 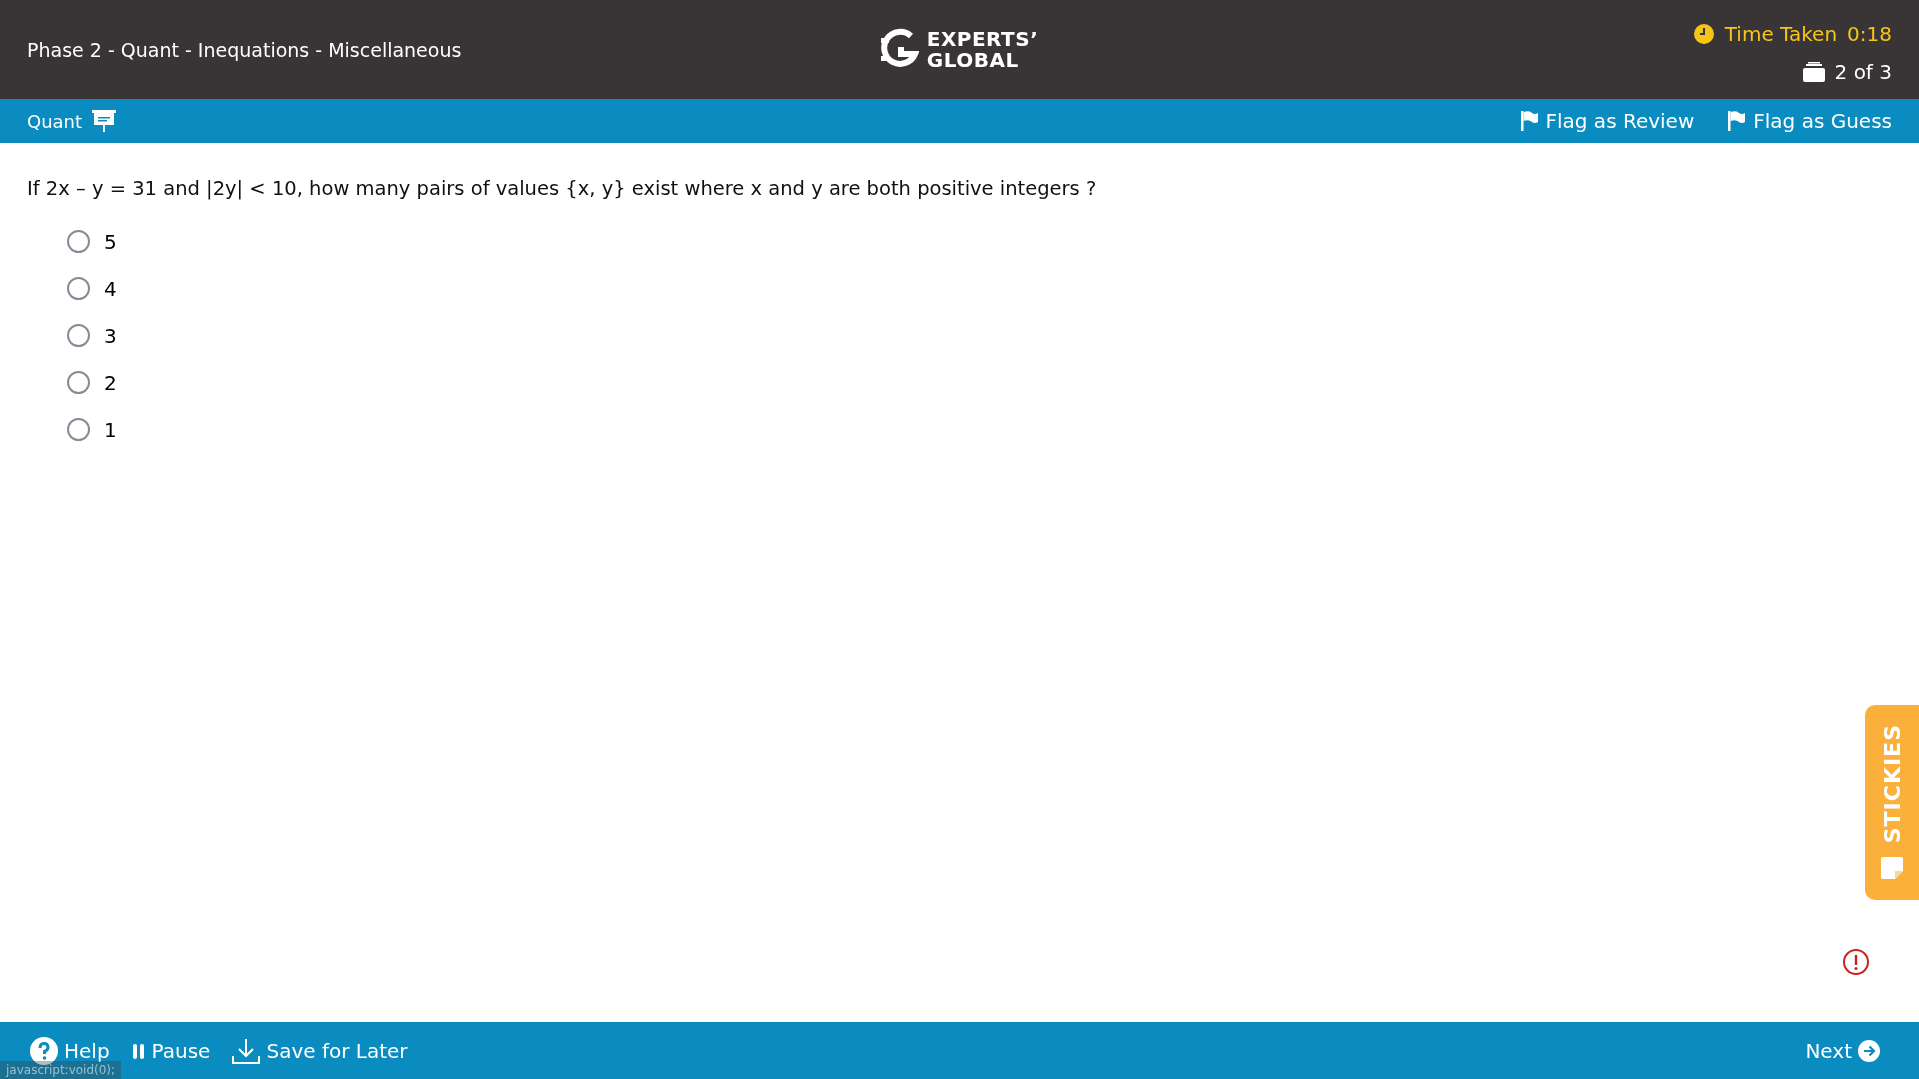 What do you see at coordinates (982, 39) in the screenshot?
I see `logo-text: EXPERTS’` at bounding box center [982, 39].